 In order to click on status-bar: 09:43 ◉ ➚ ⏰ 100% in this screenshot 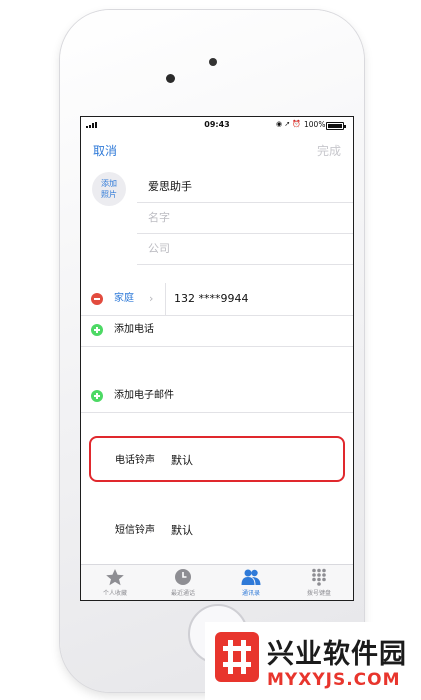, I will do `click(217, 125)`.